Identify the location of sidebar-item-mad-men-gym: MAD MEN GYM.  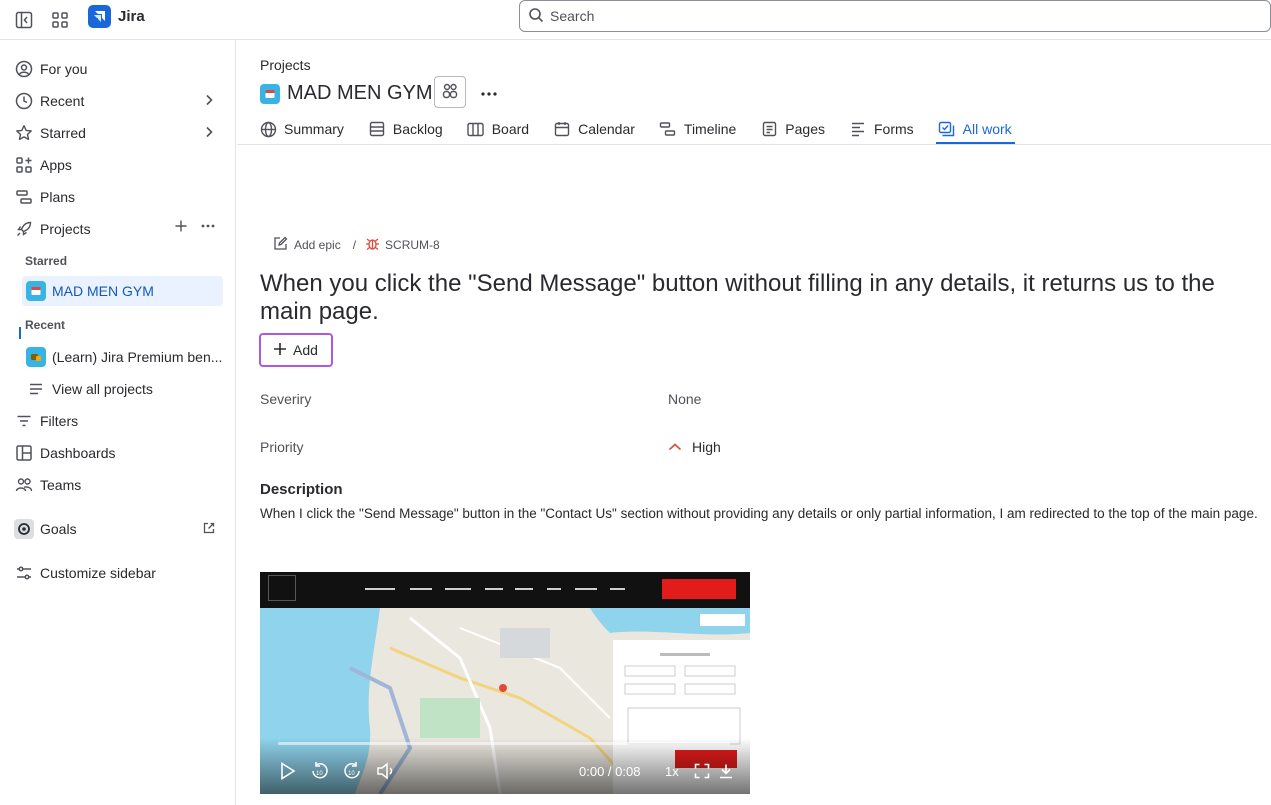
(122, 291).